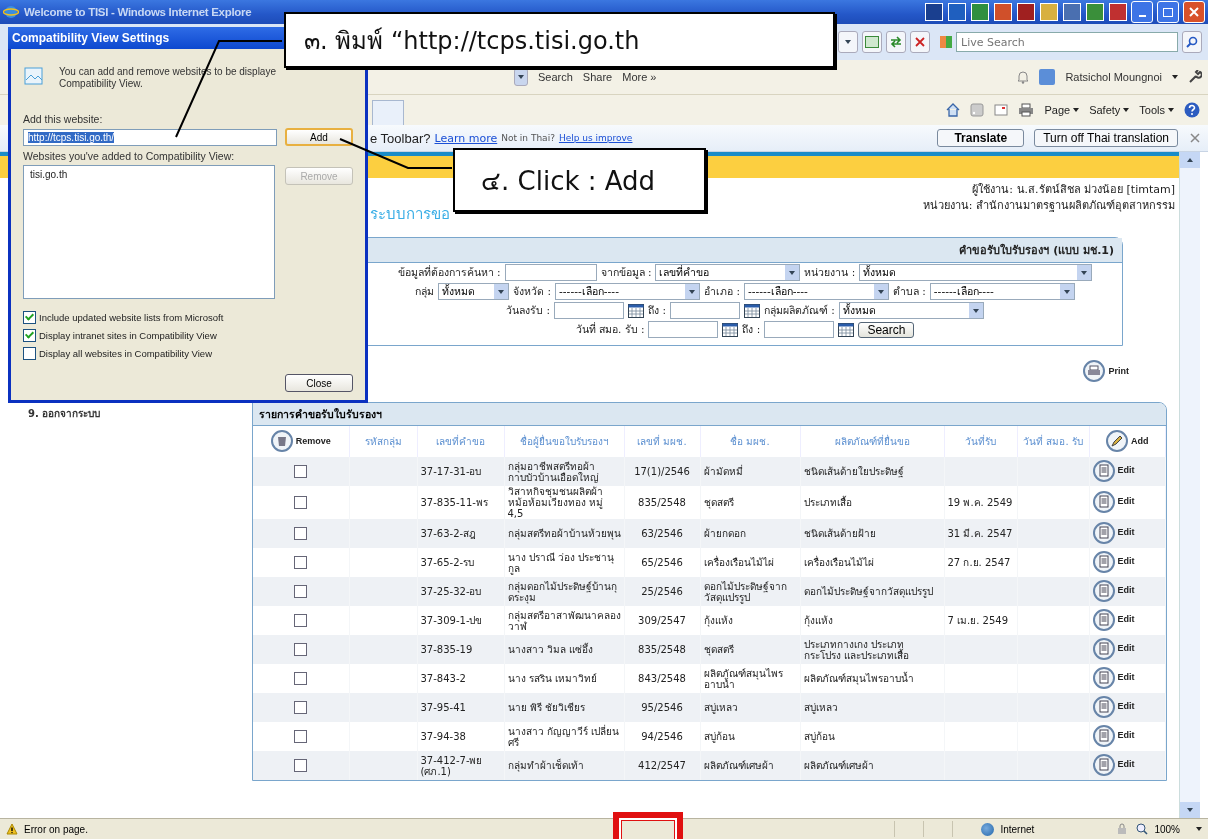  What do you see at coordinates (56, 829) in the screenshot?
I see `status-message: Error on page.` at bounding box center [56, 829].